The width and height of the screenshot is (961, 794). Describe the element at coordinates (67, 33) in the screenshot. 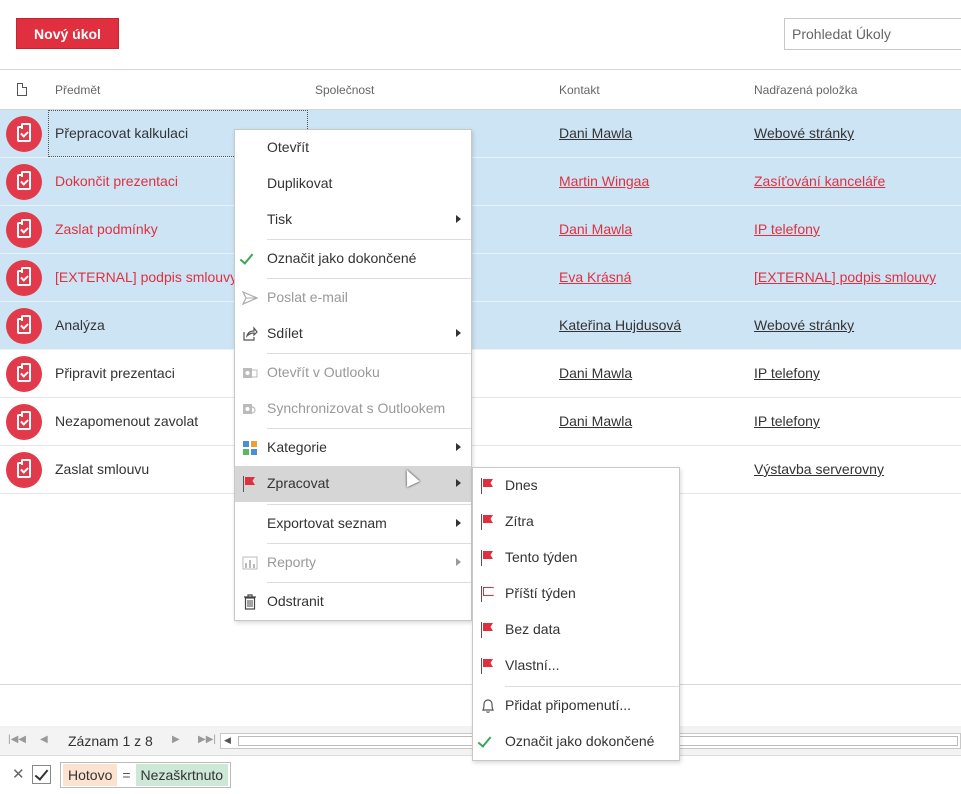

I see `new-task-button: Nový úkol` at that location.